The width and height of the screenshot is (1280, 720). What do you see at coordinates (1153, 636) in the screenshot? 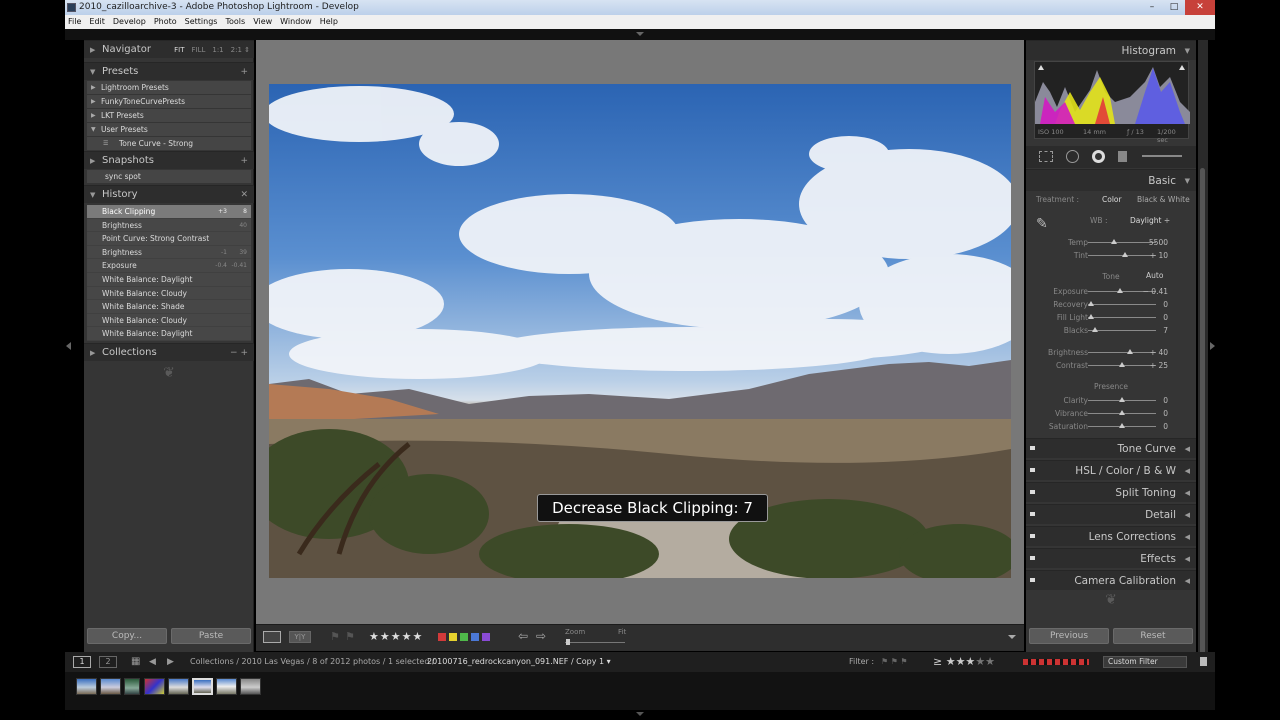
I see `reset-button: Reset` at bounding box center [1153, 636].